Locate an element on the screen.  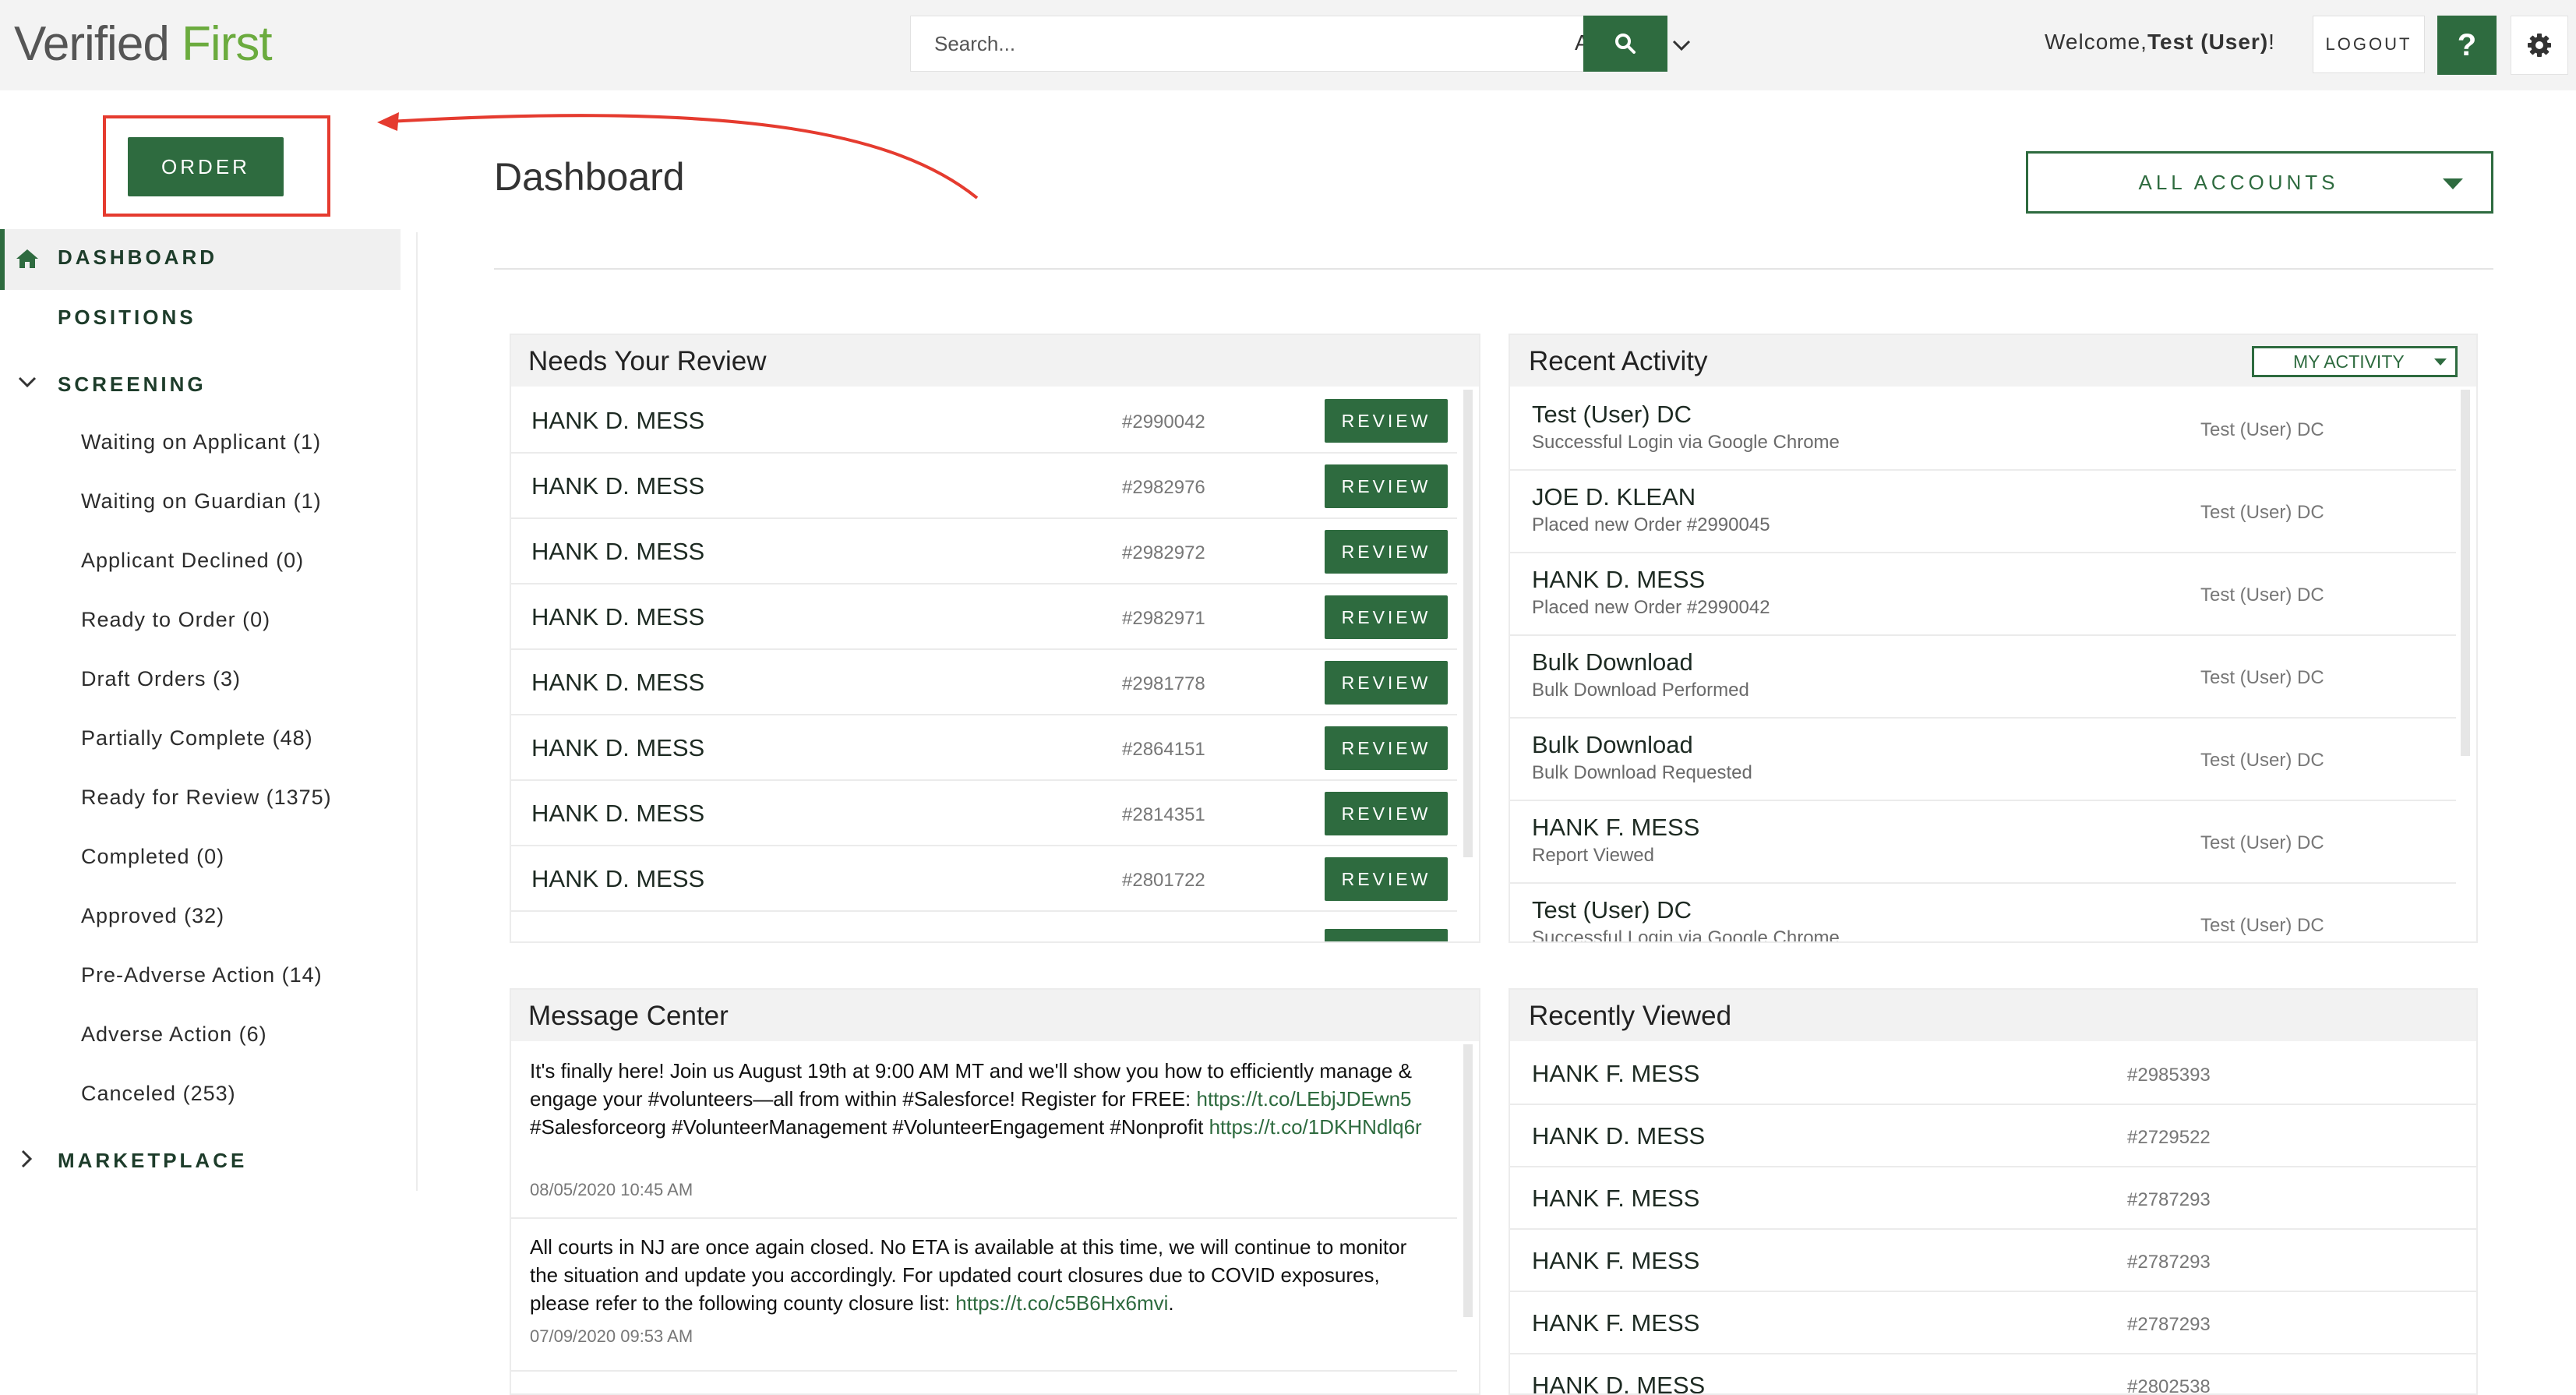
sidebar-item-waiting-on-guardian: Waiting on Guardian (1) is located at coordinates (201, 501).